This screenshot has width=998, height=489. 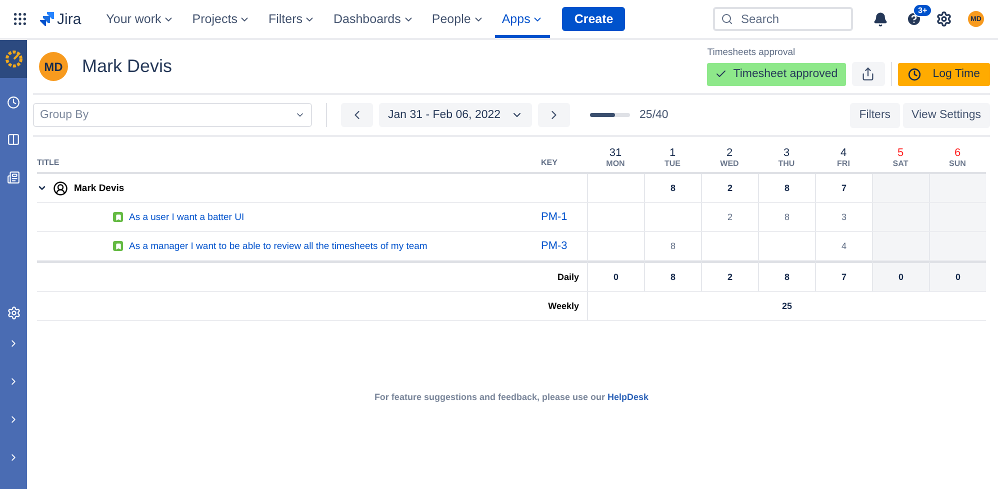 I want to click on settings-icon, so click(x=944, y=19).